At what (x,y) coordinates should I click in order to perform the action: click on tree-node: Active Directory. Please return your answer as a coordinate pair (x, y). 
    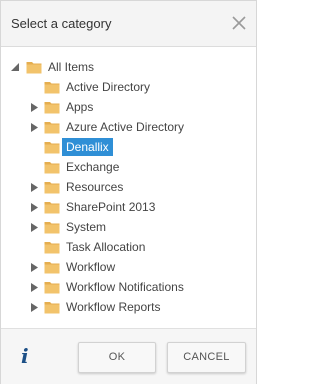
    Looking at the image, I should click on (128, 87).